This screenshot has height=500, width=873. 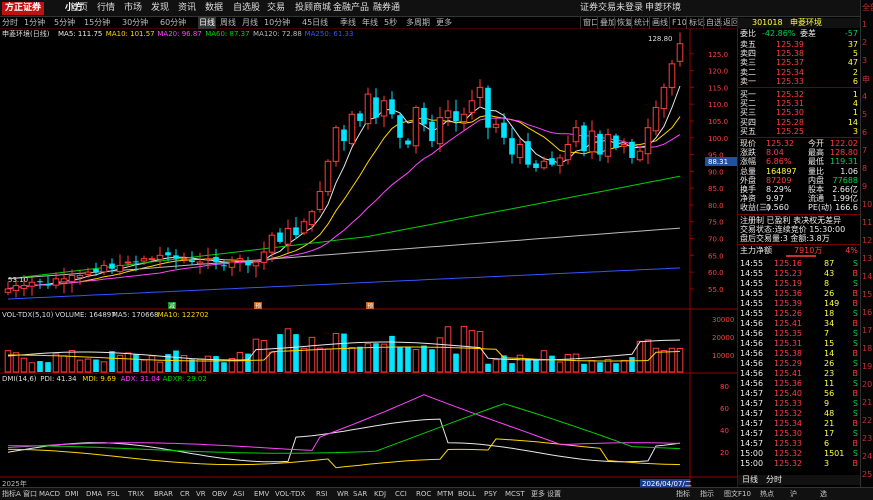 I want to click on side-list-item: 13, so click(x=867, y=258).